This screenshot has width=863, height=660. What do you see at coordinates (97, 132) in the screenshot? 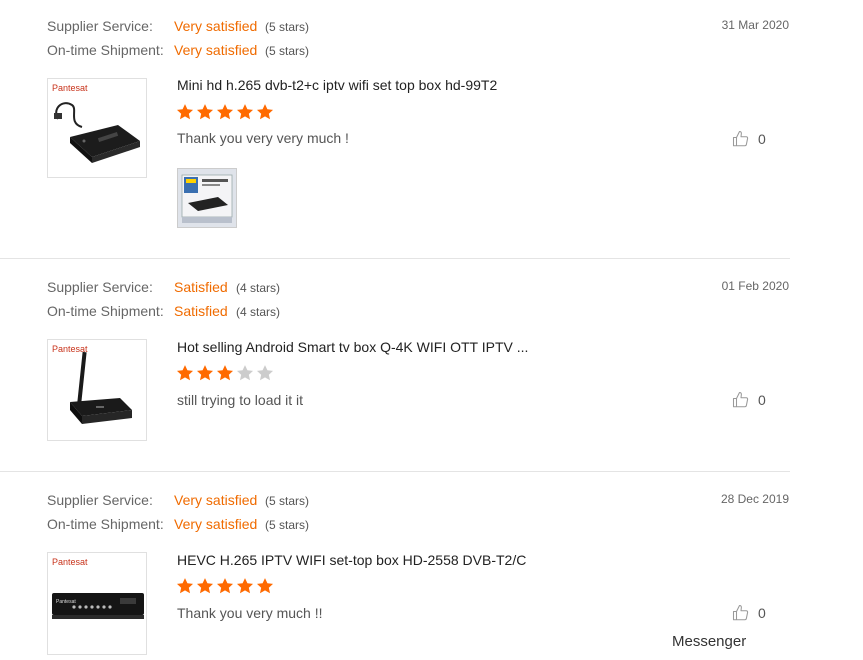
I see `set-top-box-image` at bounding box center [97, 132].